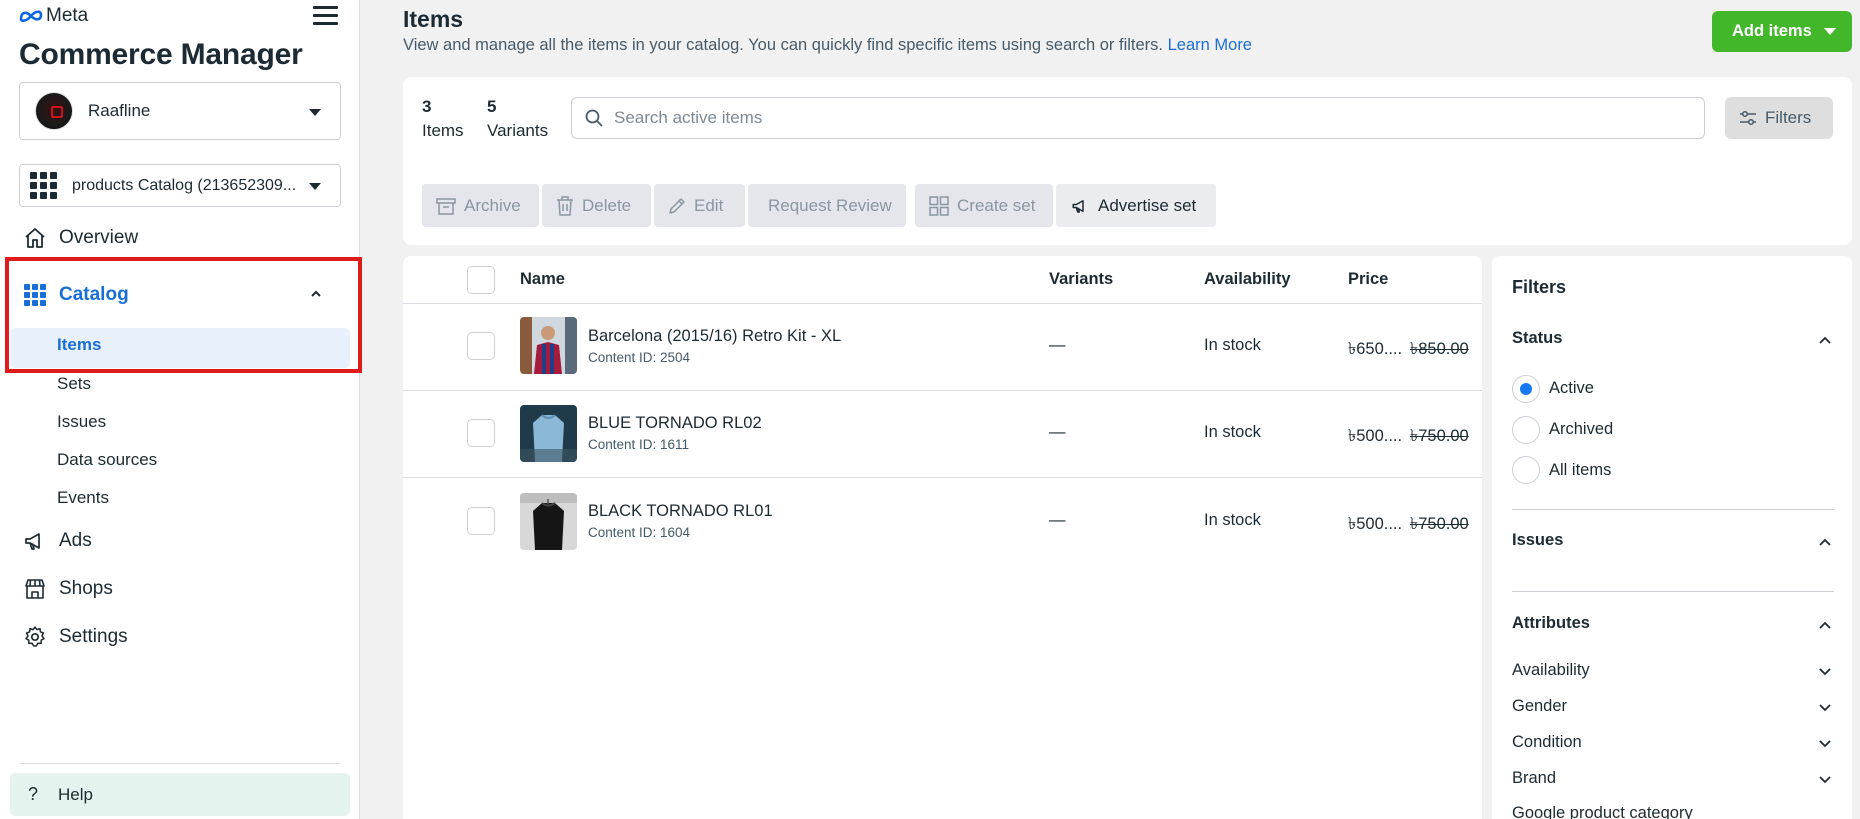 This screenshot has width=1860, height=819. What do you see at coordinates (1147, 205) in the screenshot?
I see `advertise-set-label: Advertise set` at bounding box center [1147, 205].